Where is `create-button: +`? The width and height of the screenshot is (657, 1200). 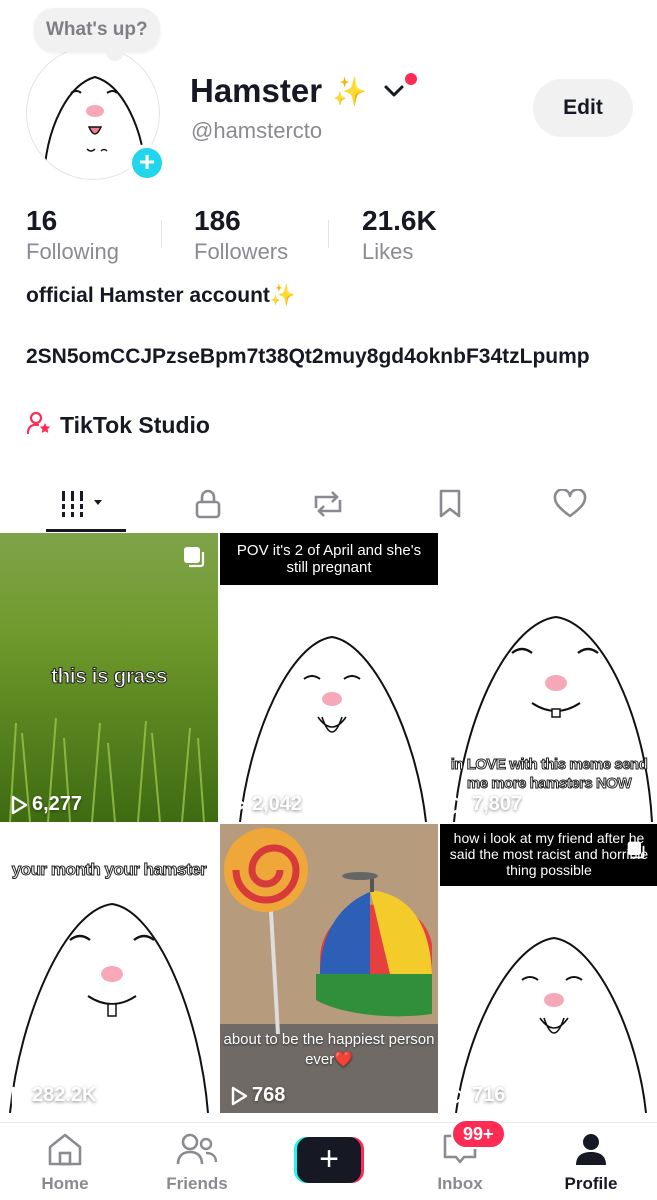 create-button: + is located at coordinates (329, 1160).